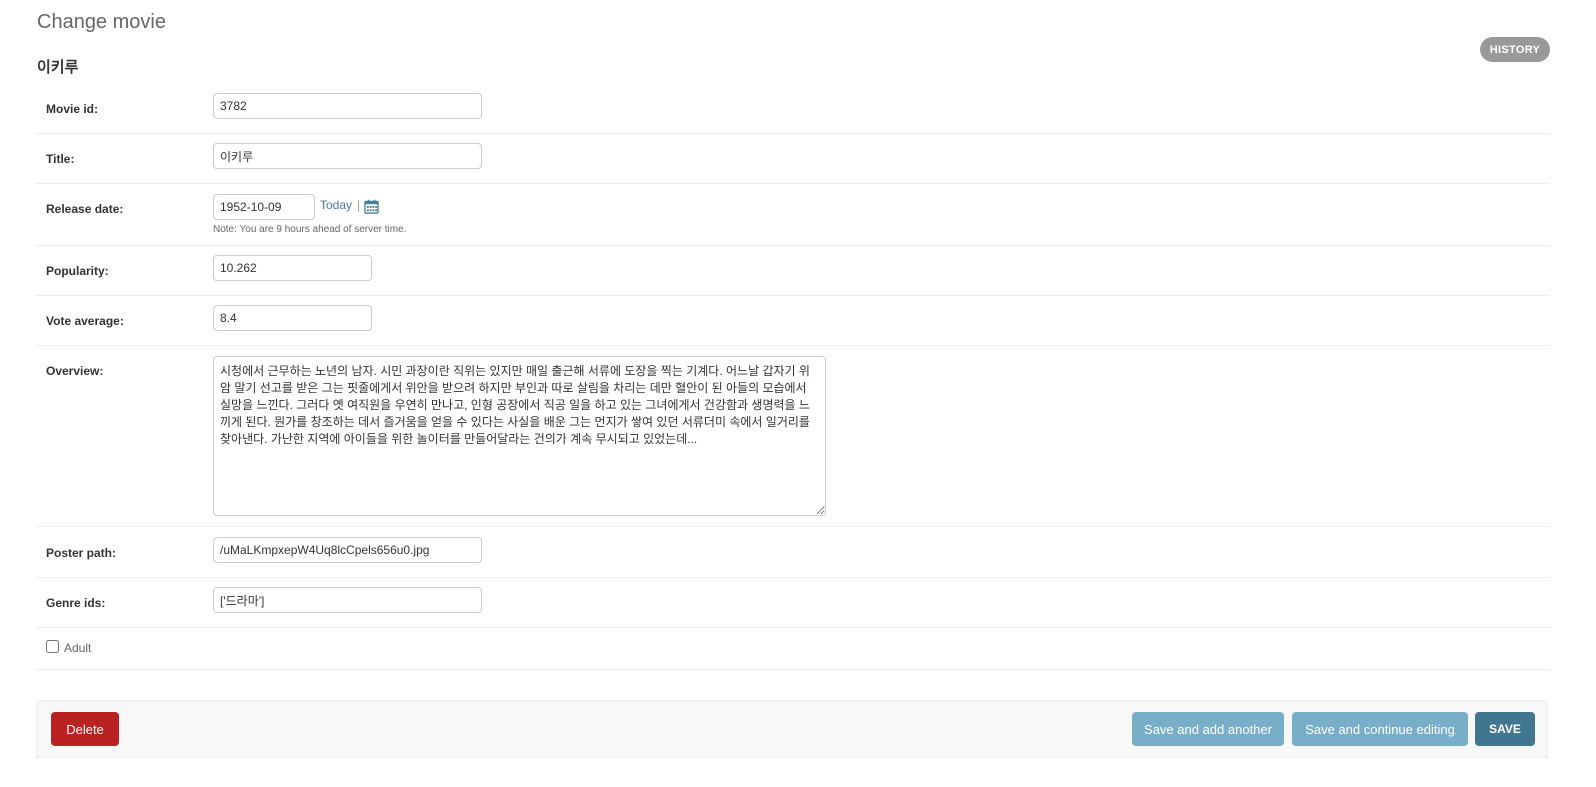  Describe the element at coordinates (85, 209) in the screenshot. I see `release-date-label: Release date:` at that location.